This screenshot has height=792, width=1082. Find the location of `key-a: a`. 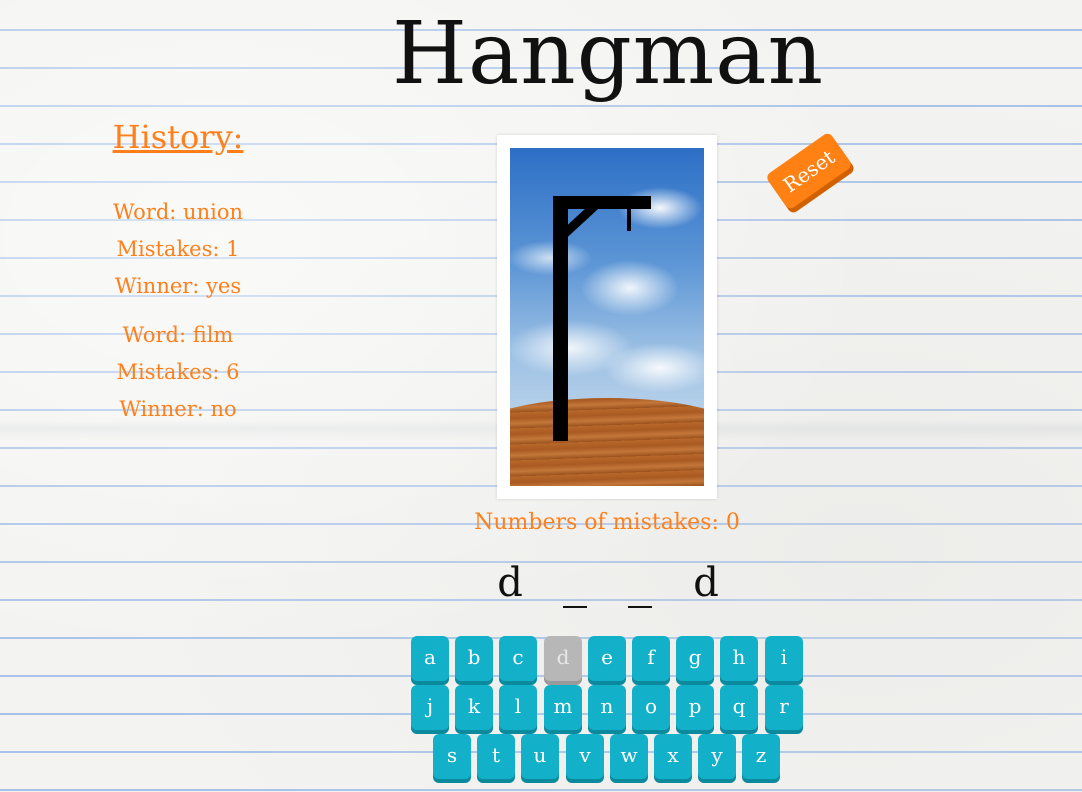

key-a: a is located at coordinates (430, 658).